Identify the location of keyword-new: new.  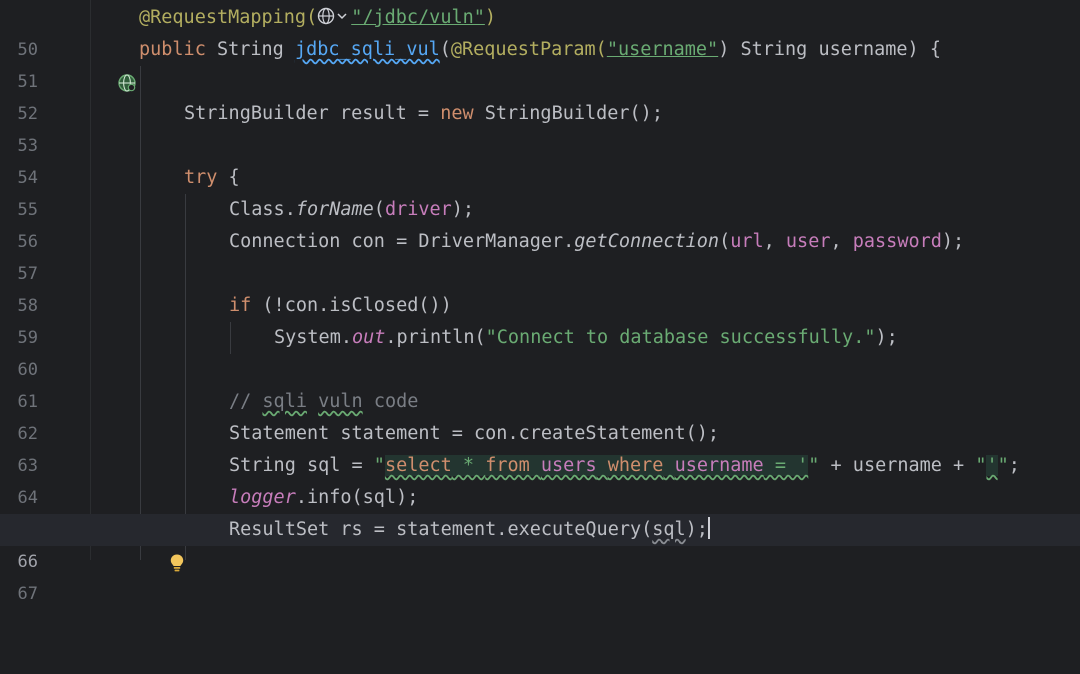
(457, 113).